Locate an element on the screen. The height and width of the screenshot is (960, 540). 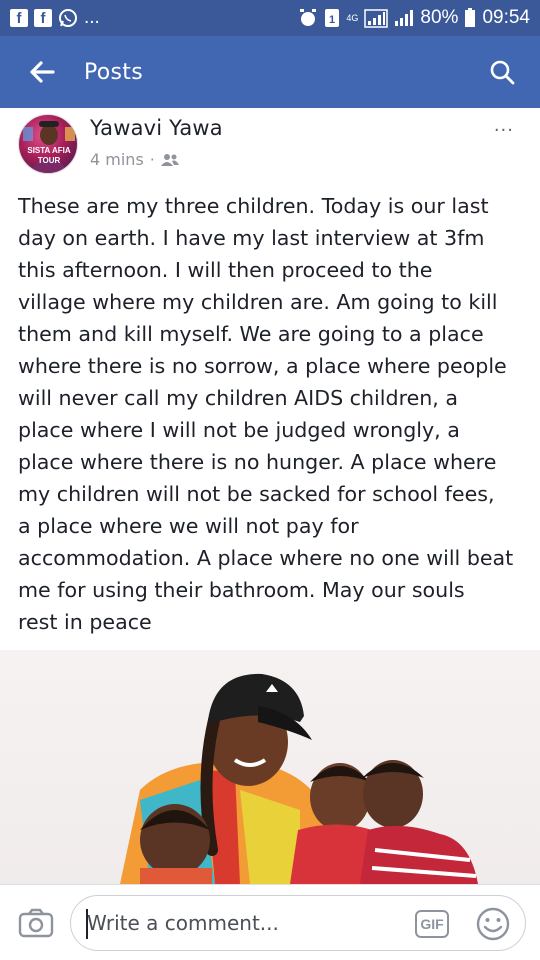
svg-text: 1 is located at coordinates (332, 20).